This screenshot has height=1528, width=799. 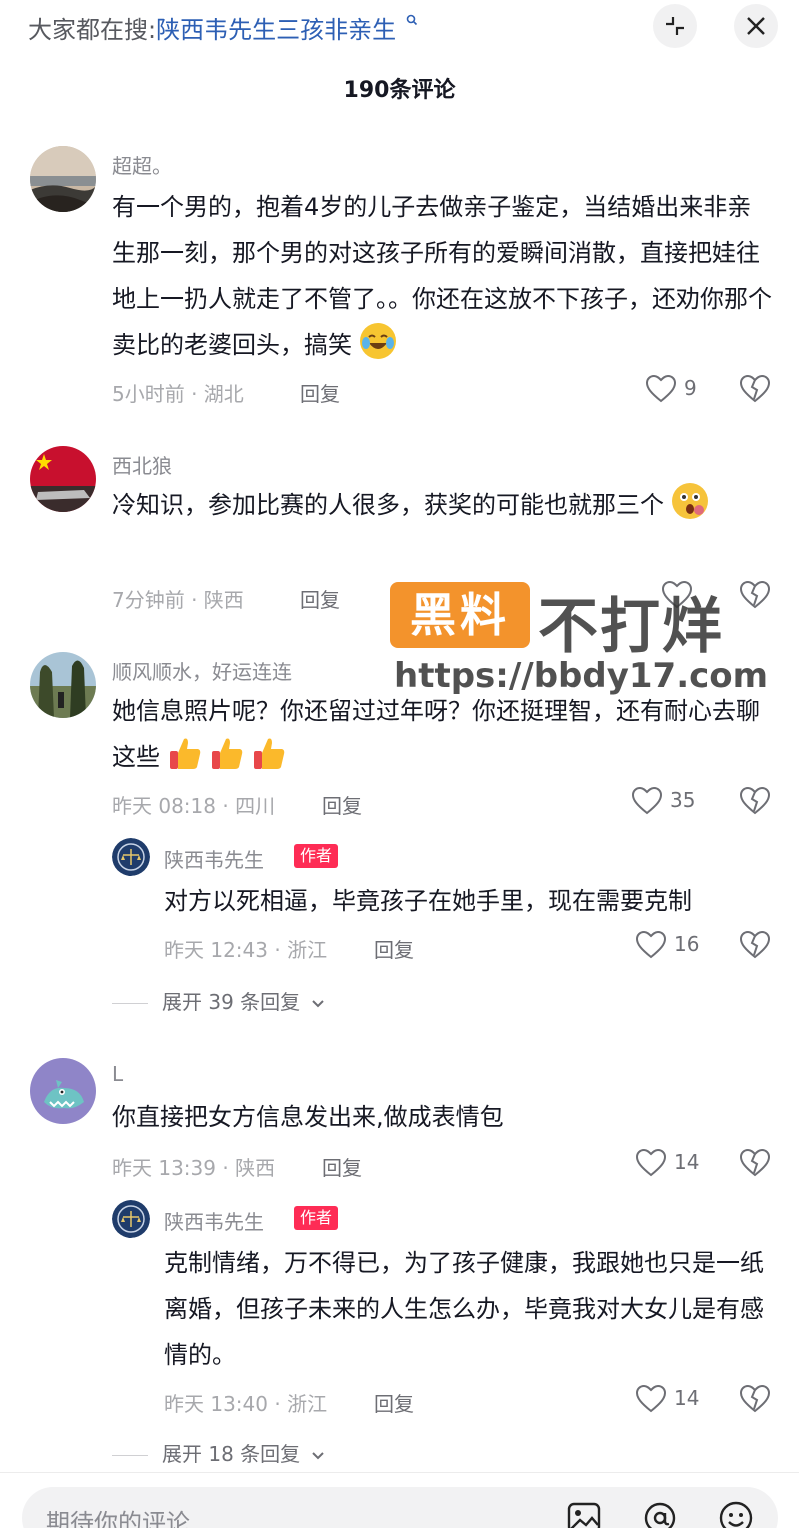 I want to click on top-bar: 大家都在搜:陕西韦先生三孩非亲生, so click(x=399, y=26).